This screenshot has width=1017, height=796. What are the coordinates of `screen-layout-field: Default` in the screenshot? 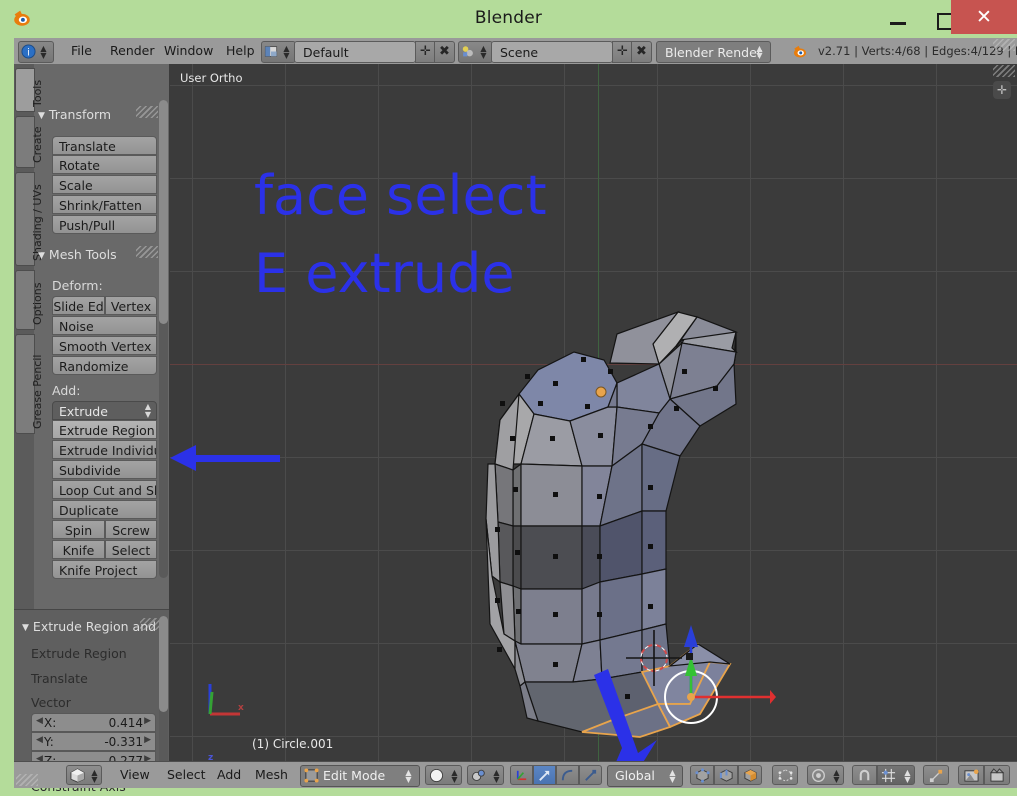 It's located at (355, 52).